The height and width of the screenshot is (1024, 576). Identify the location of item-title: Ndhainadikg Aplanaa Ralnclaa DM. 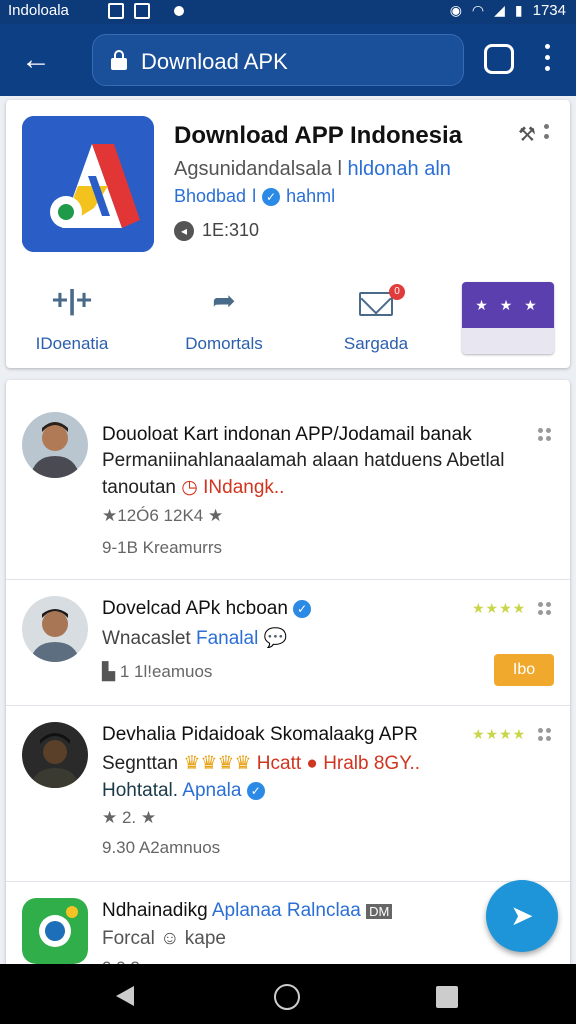
(247, 911).